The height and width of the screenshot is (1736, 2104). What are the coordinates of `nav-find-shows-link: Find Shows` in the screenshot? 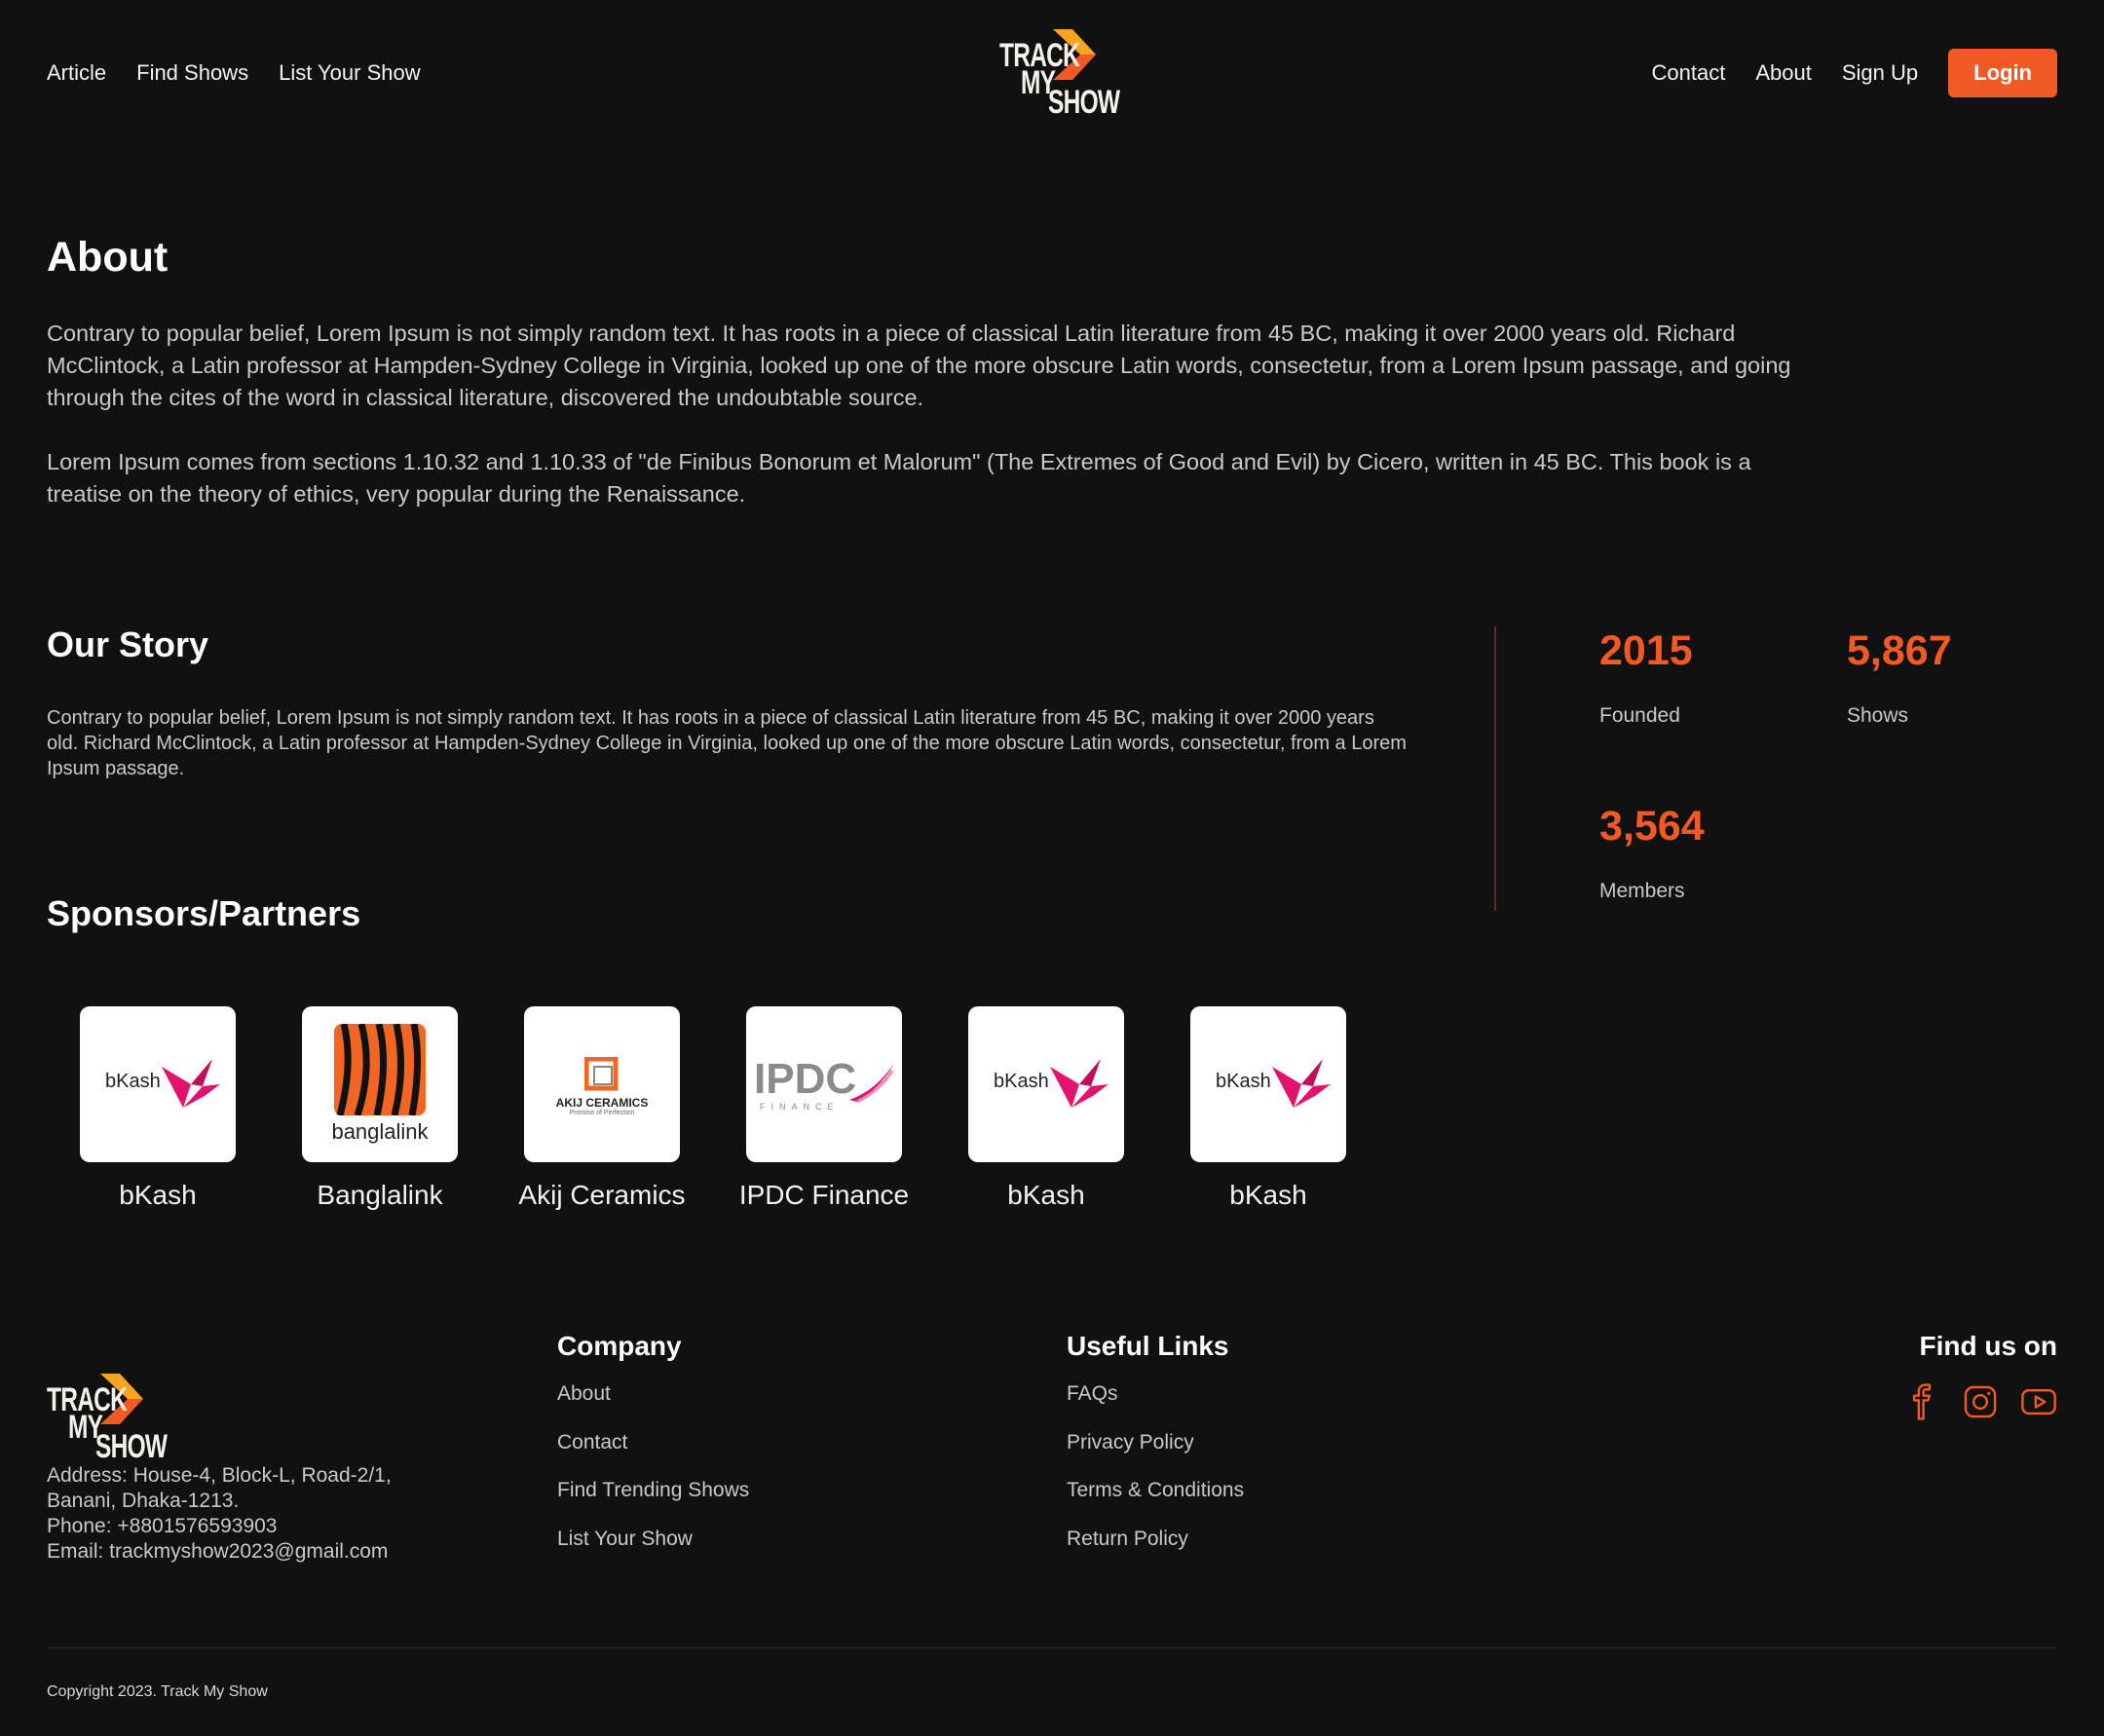 It's located at (192, 73).